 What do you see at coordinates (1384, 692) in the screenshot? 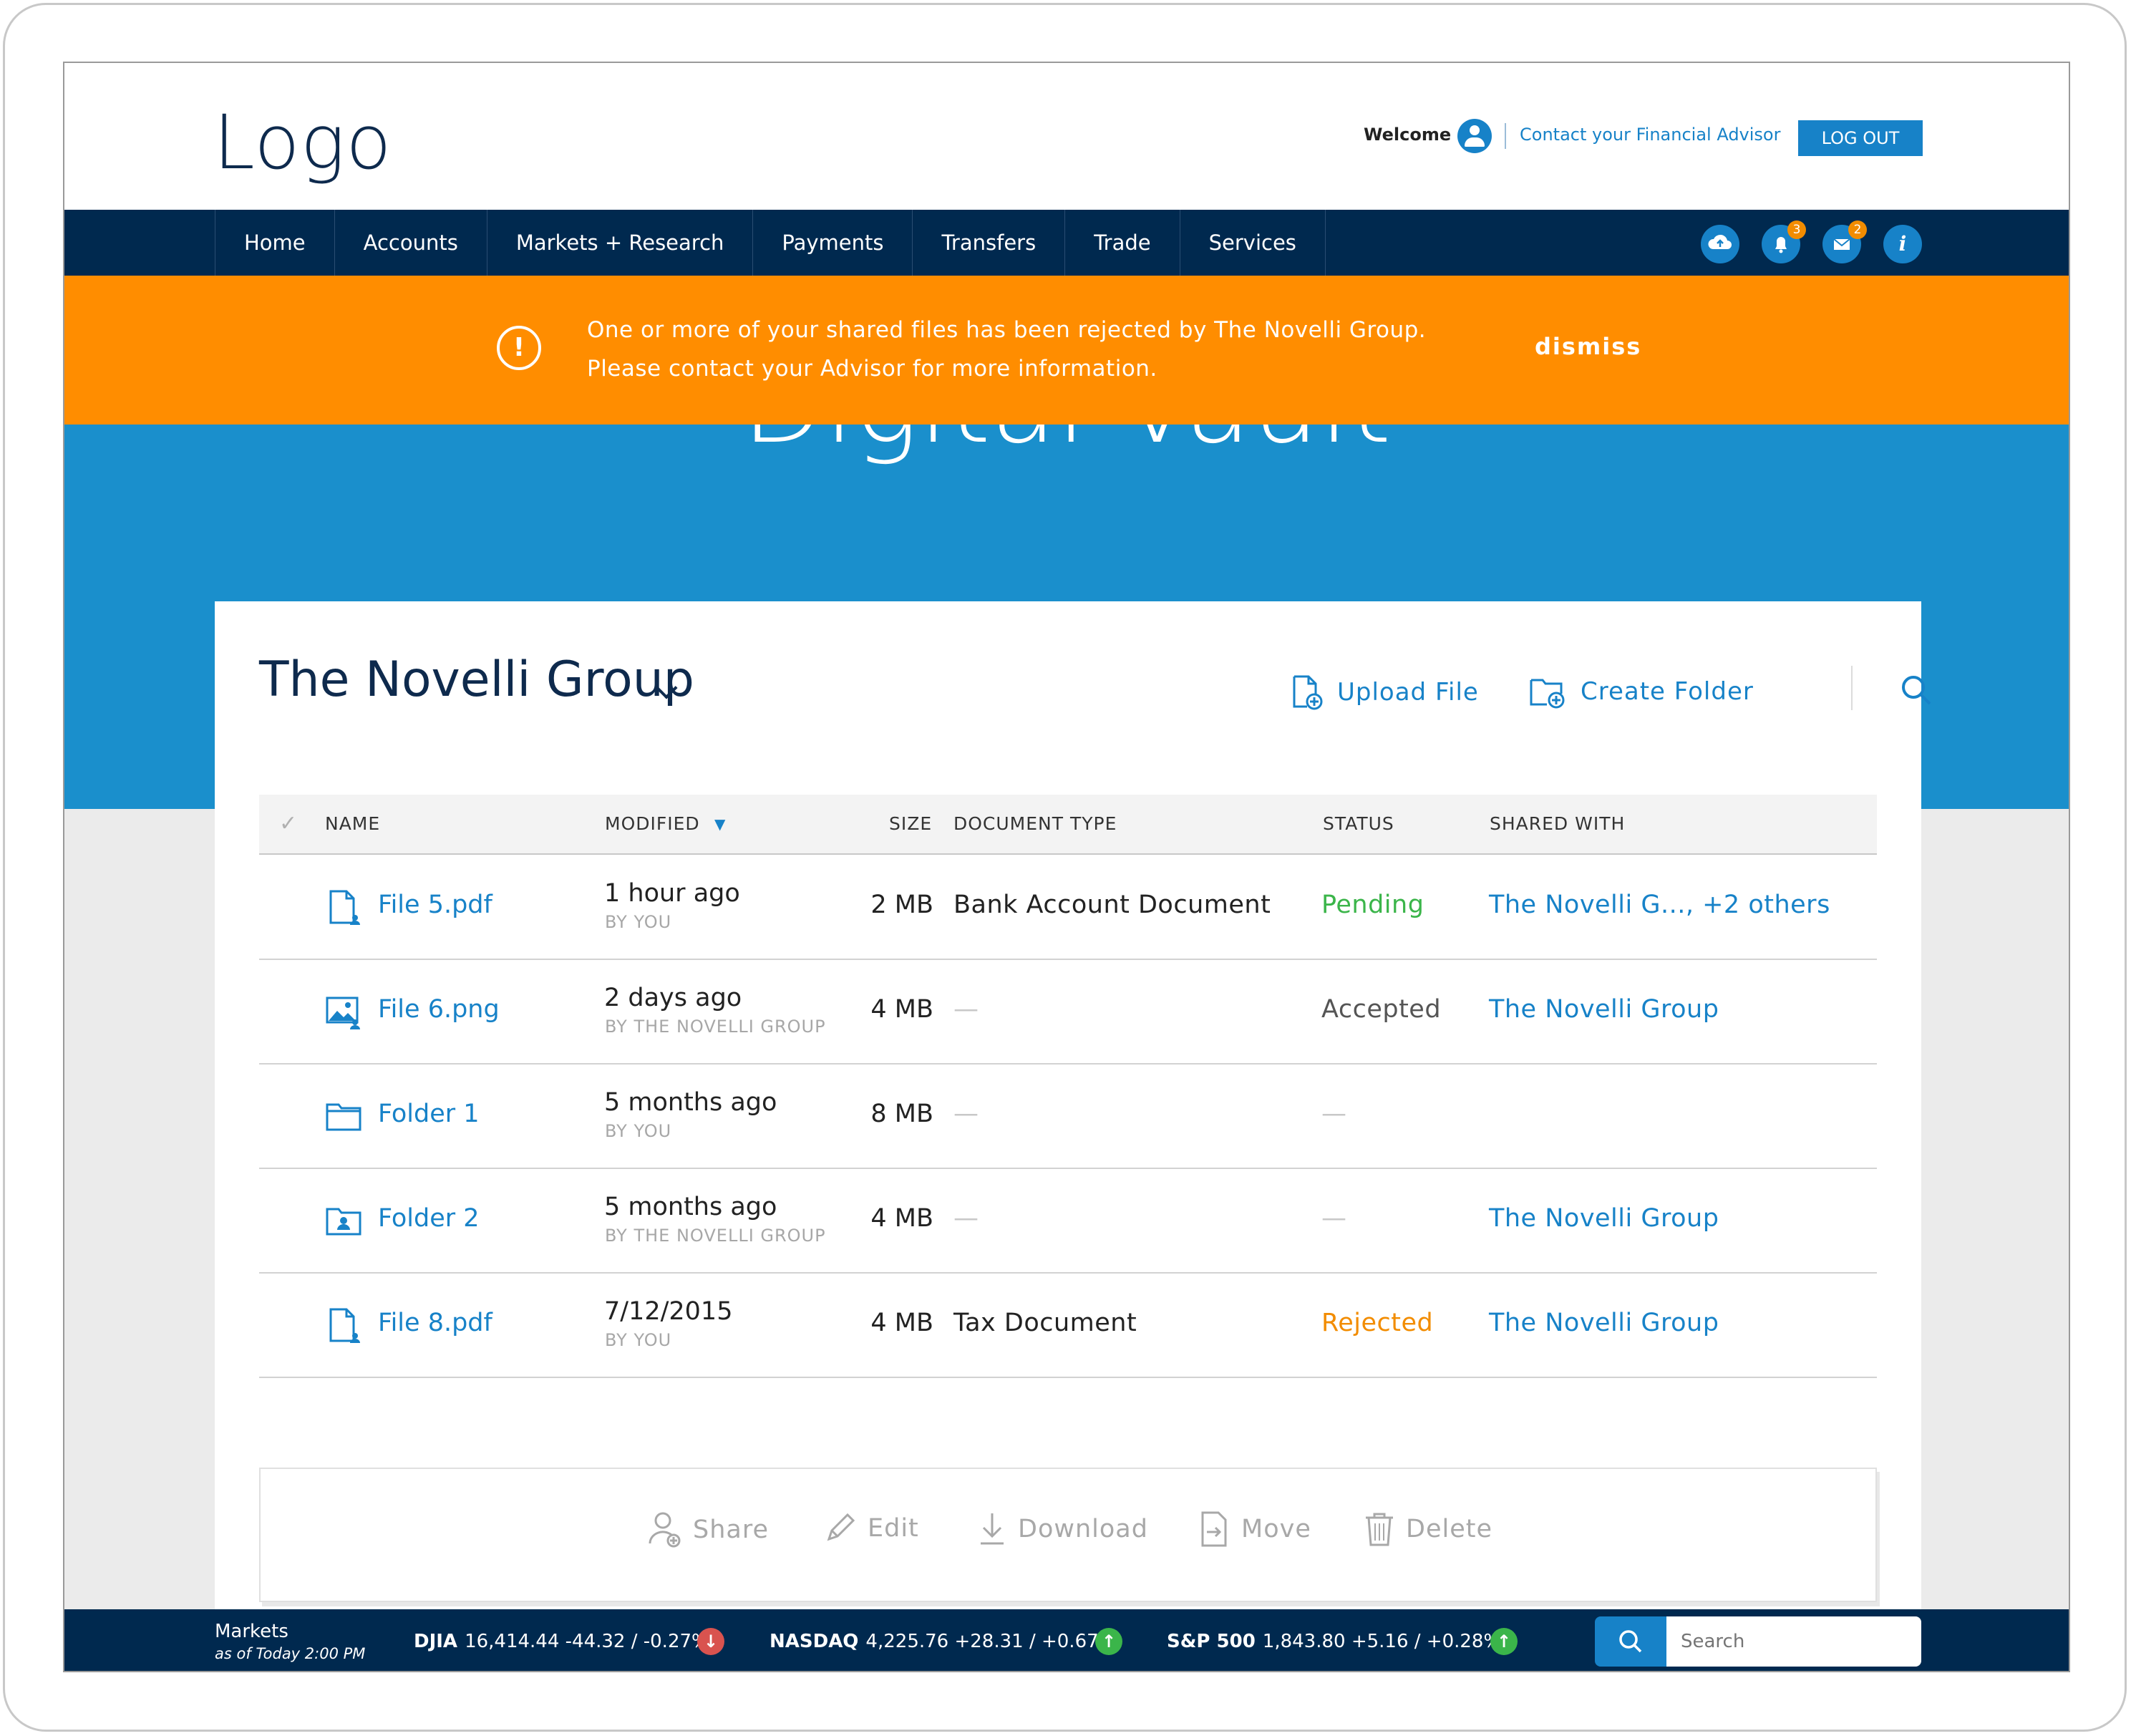
I see `upload-file-button: Upload File` at bounding box center [1384, 692].